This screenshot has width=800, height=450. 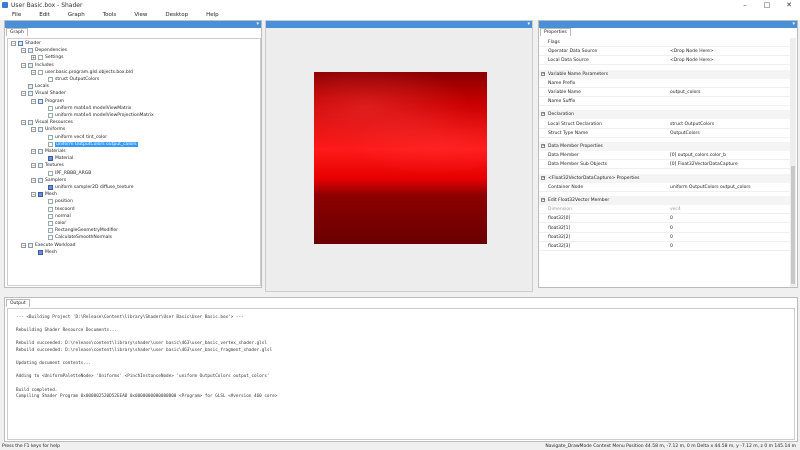 What do you see at coordinates (86, 108) in the screenshot?
I see `tree-node: uniform mat4x4 modelViewMatrix` at bounding box center [86, 108].